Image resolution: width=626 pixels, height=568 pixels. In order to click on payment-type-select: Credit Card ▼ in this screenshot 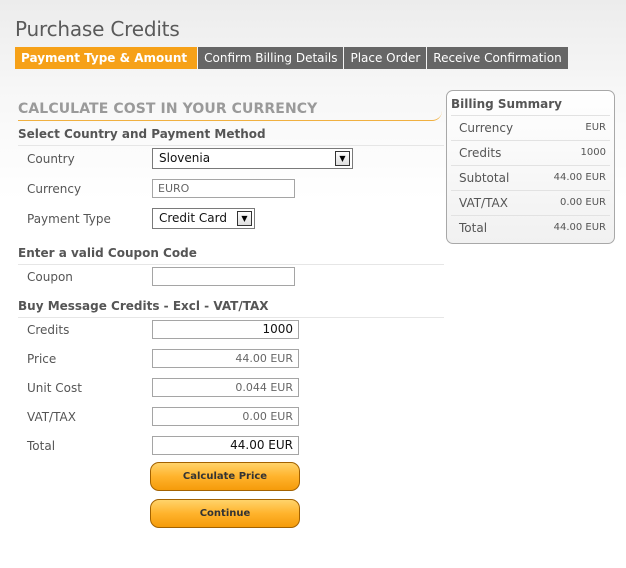, I will do `click(203, 218)`.